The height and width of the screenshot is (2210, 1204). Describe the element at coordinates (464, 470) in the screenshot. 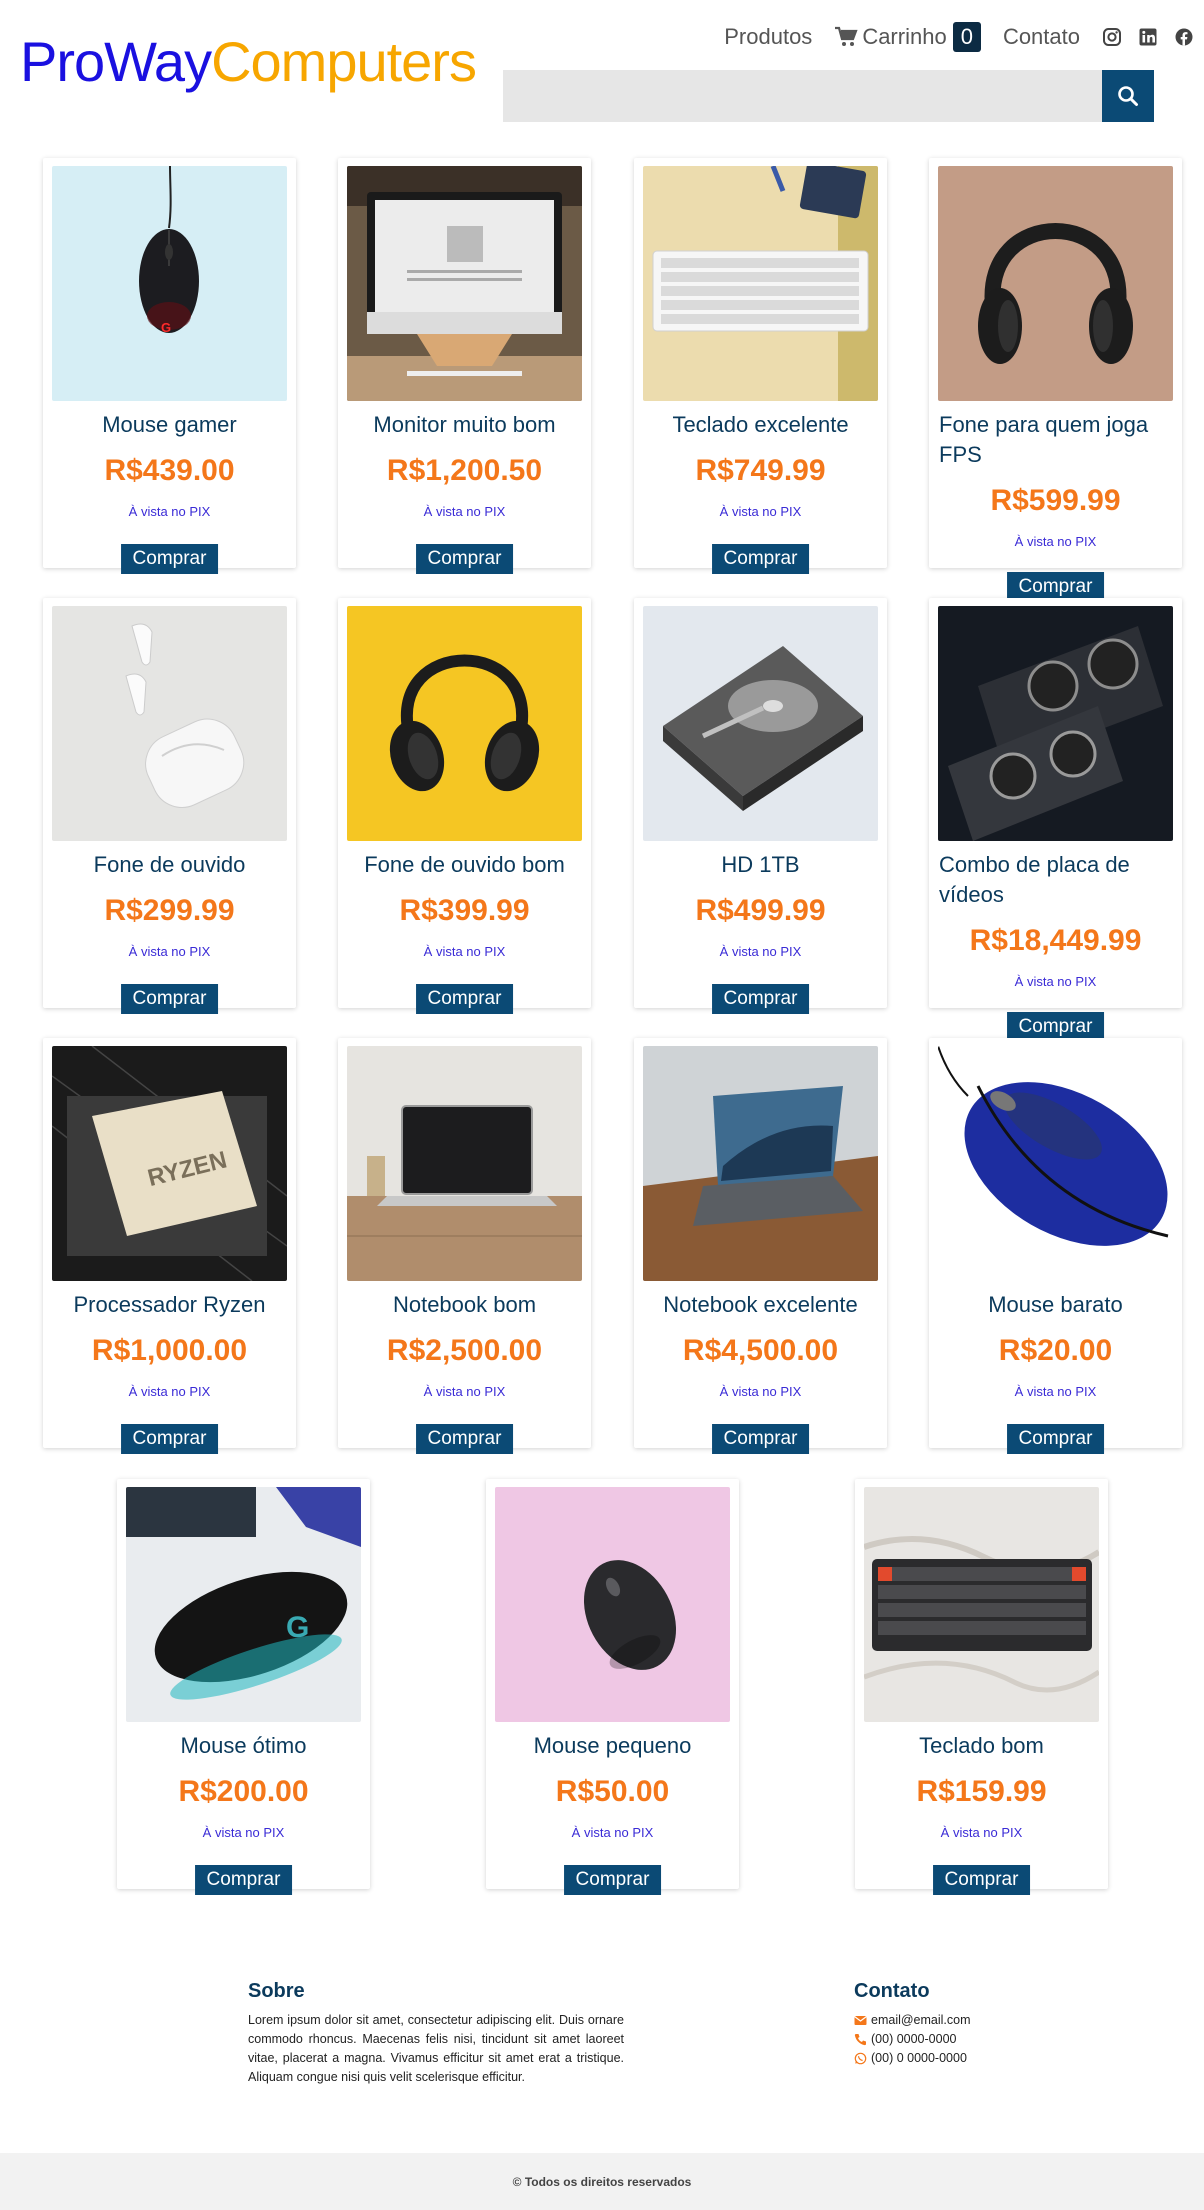

I see `product-price: R$1,200.50` at that location.